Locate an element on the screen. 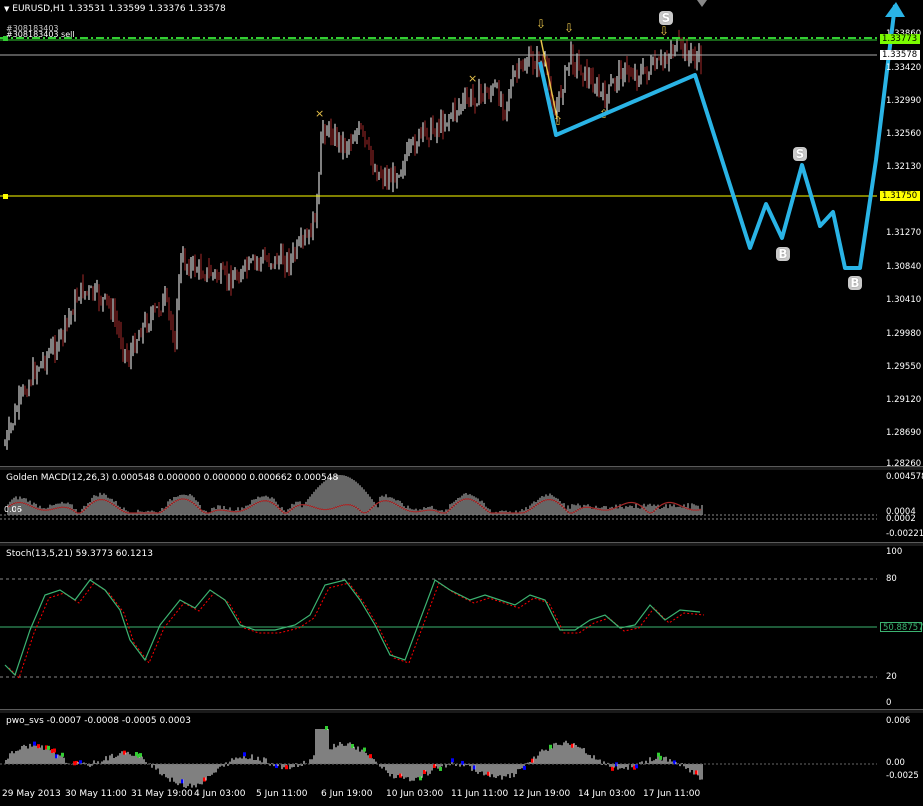  price-tick: 1.29980 is located at coordinates (904, 334).